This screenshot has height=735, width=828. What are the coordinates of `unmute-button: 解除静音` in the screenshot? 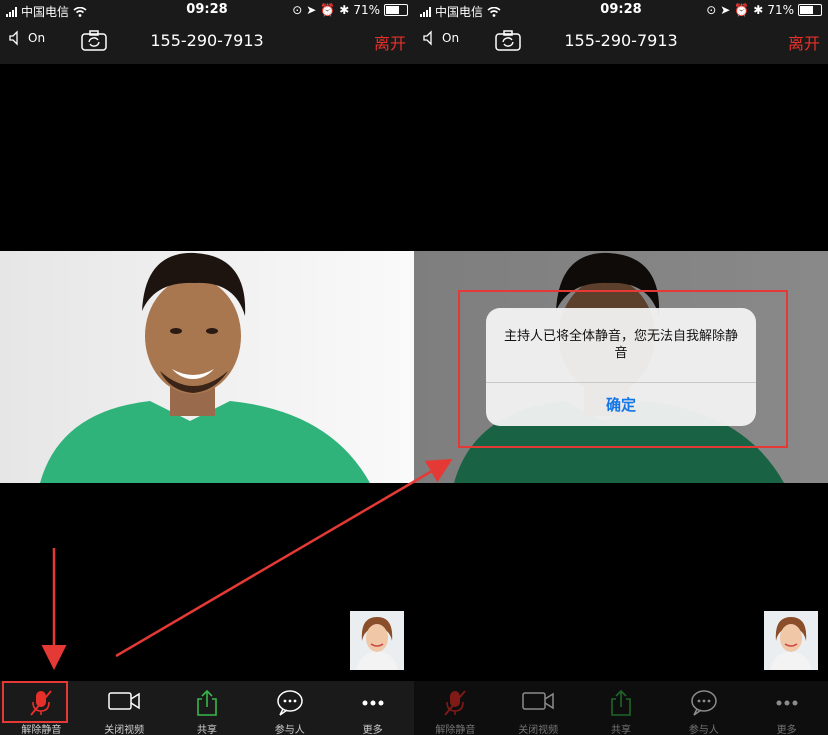 It's located at (455, 708).